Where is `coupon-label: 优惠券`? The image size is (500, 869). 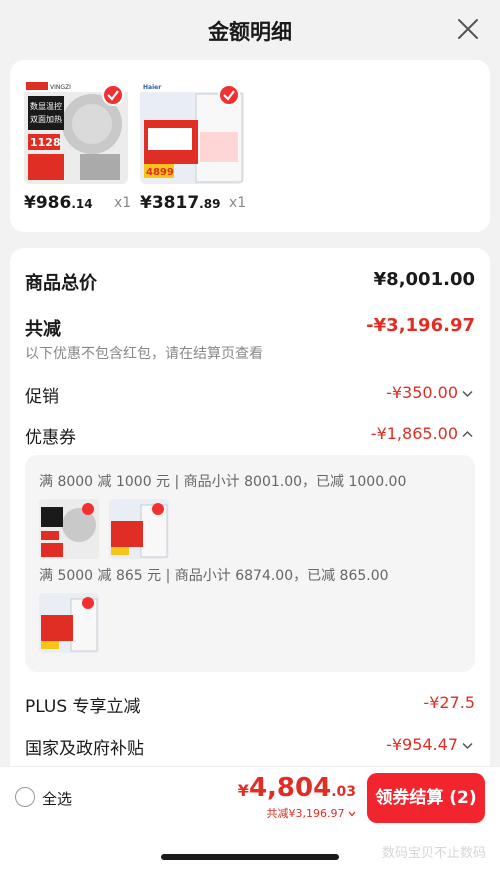
coupon-label: 优惠券 is located at coordinates (50, 438).